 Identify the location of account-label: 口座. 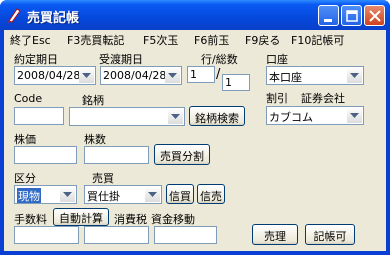
(277, 59).